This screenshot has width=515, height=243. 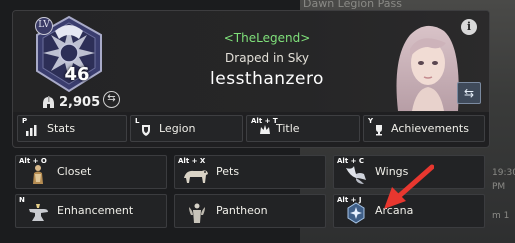 I want to click on hotkey-label: N, so click(x=22, y=200).